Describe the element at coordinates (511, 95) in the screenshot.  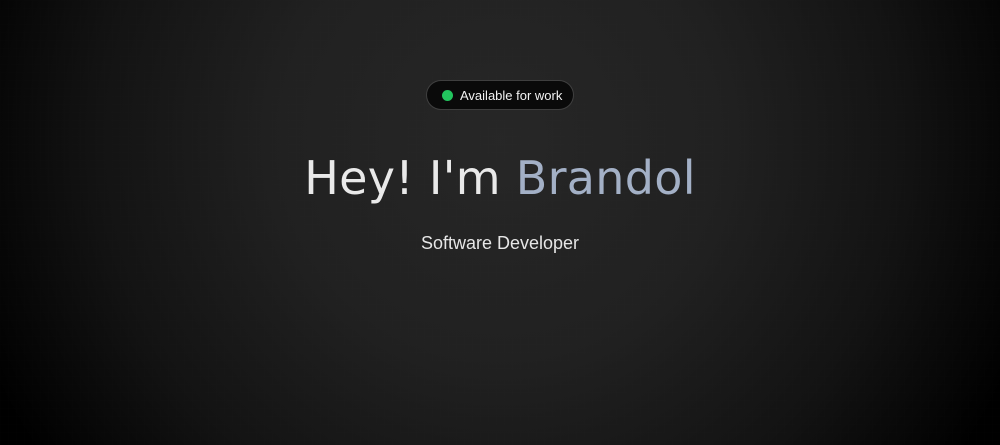
I see `availability-label: Available for work` at that location.